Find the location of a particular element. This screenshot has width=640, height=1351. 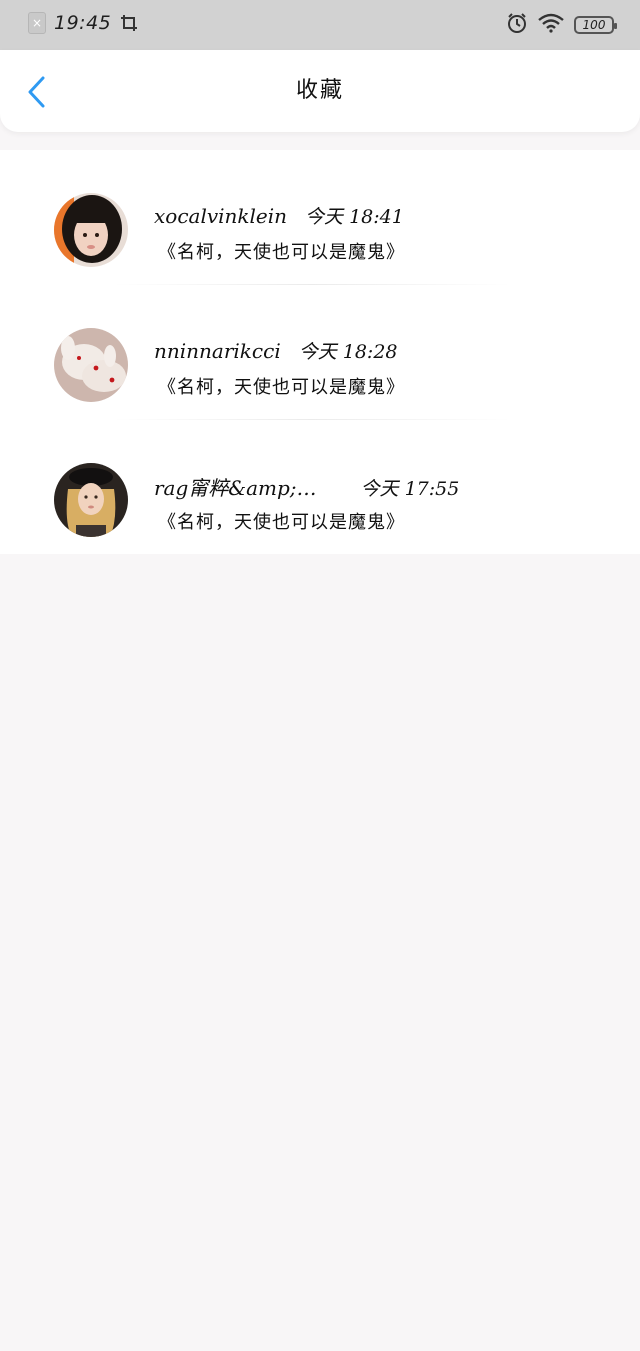

list-item: rag甯粹&amp;… 今天 17:55 《名柯，天使也可以是魔鬼》 is located at coordinates (320, 487).